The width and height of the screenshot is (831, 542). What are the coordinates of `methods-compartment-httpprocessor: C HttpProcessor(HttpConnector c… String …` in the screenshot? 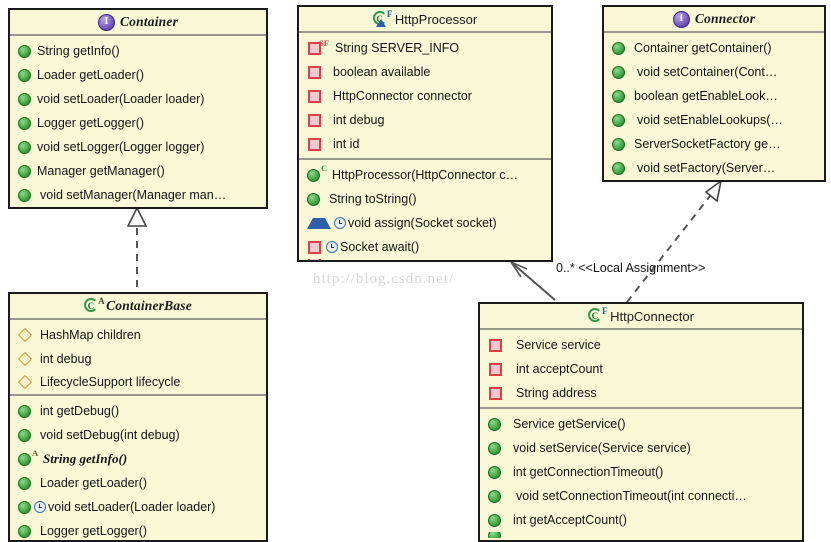 It's located at (425, 209).